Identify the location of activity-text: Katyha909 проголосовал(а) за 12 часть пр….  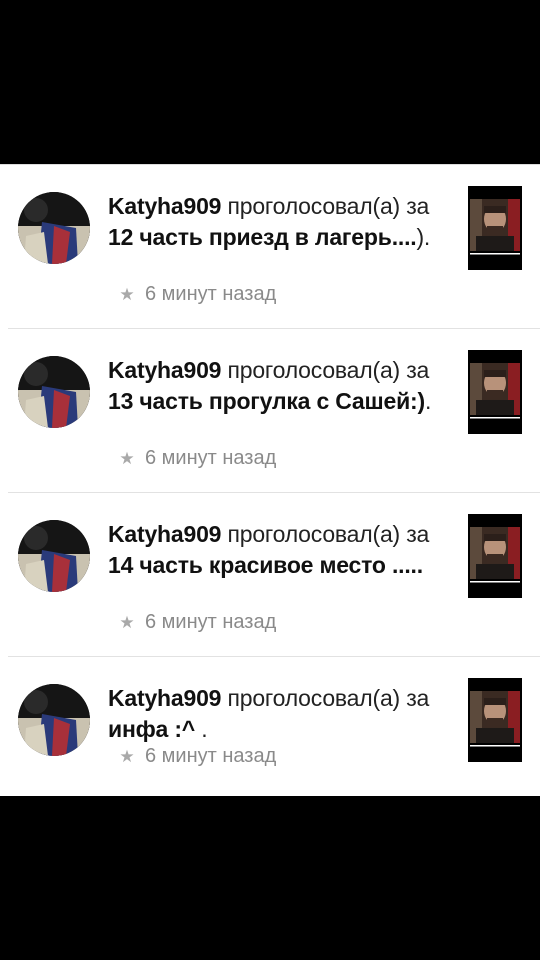
(278, 222).